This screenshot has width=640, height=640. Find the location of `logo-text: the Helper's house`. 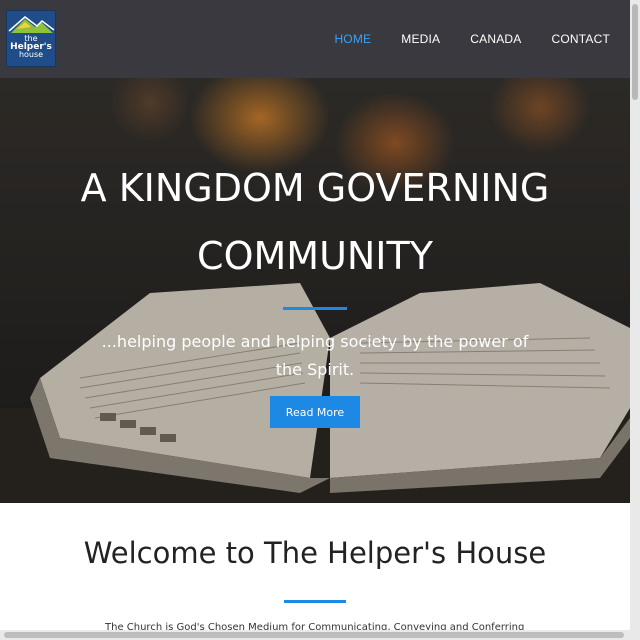

logo-text: the Helper's house is located at coordinates (31, 47).